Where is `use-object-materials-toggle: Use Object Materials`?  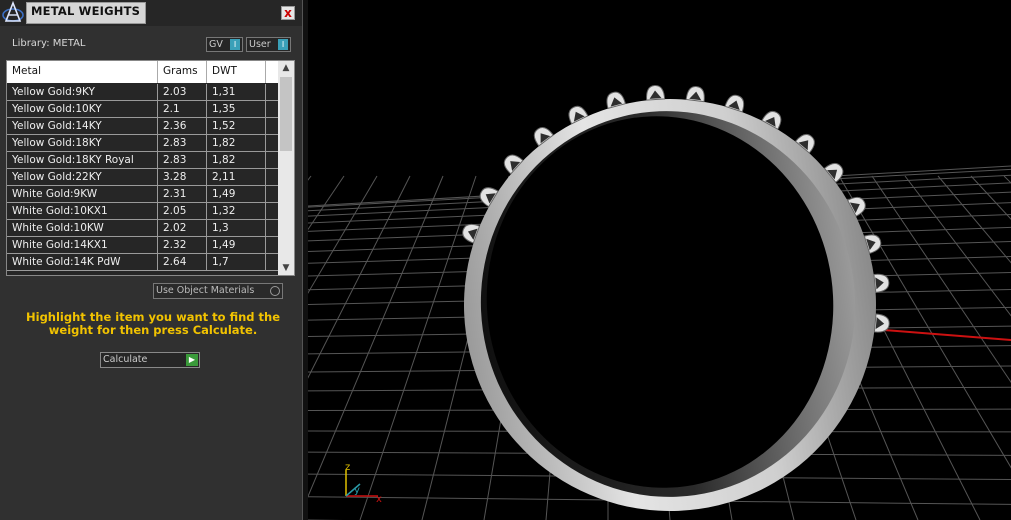
use-object-materials-toggle: Use Object Materials is located at coordinates (218, 291).